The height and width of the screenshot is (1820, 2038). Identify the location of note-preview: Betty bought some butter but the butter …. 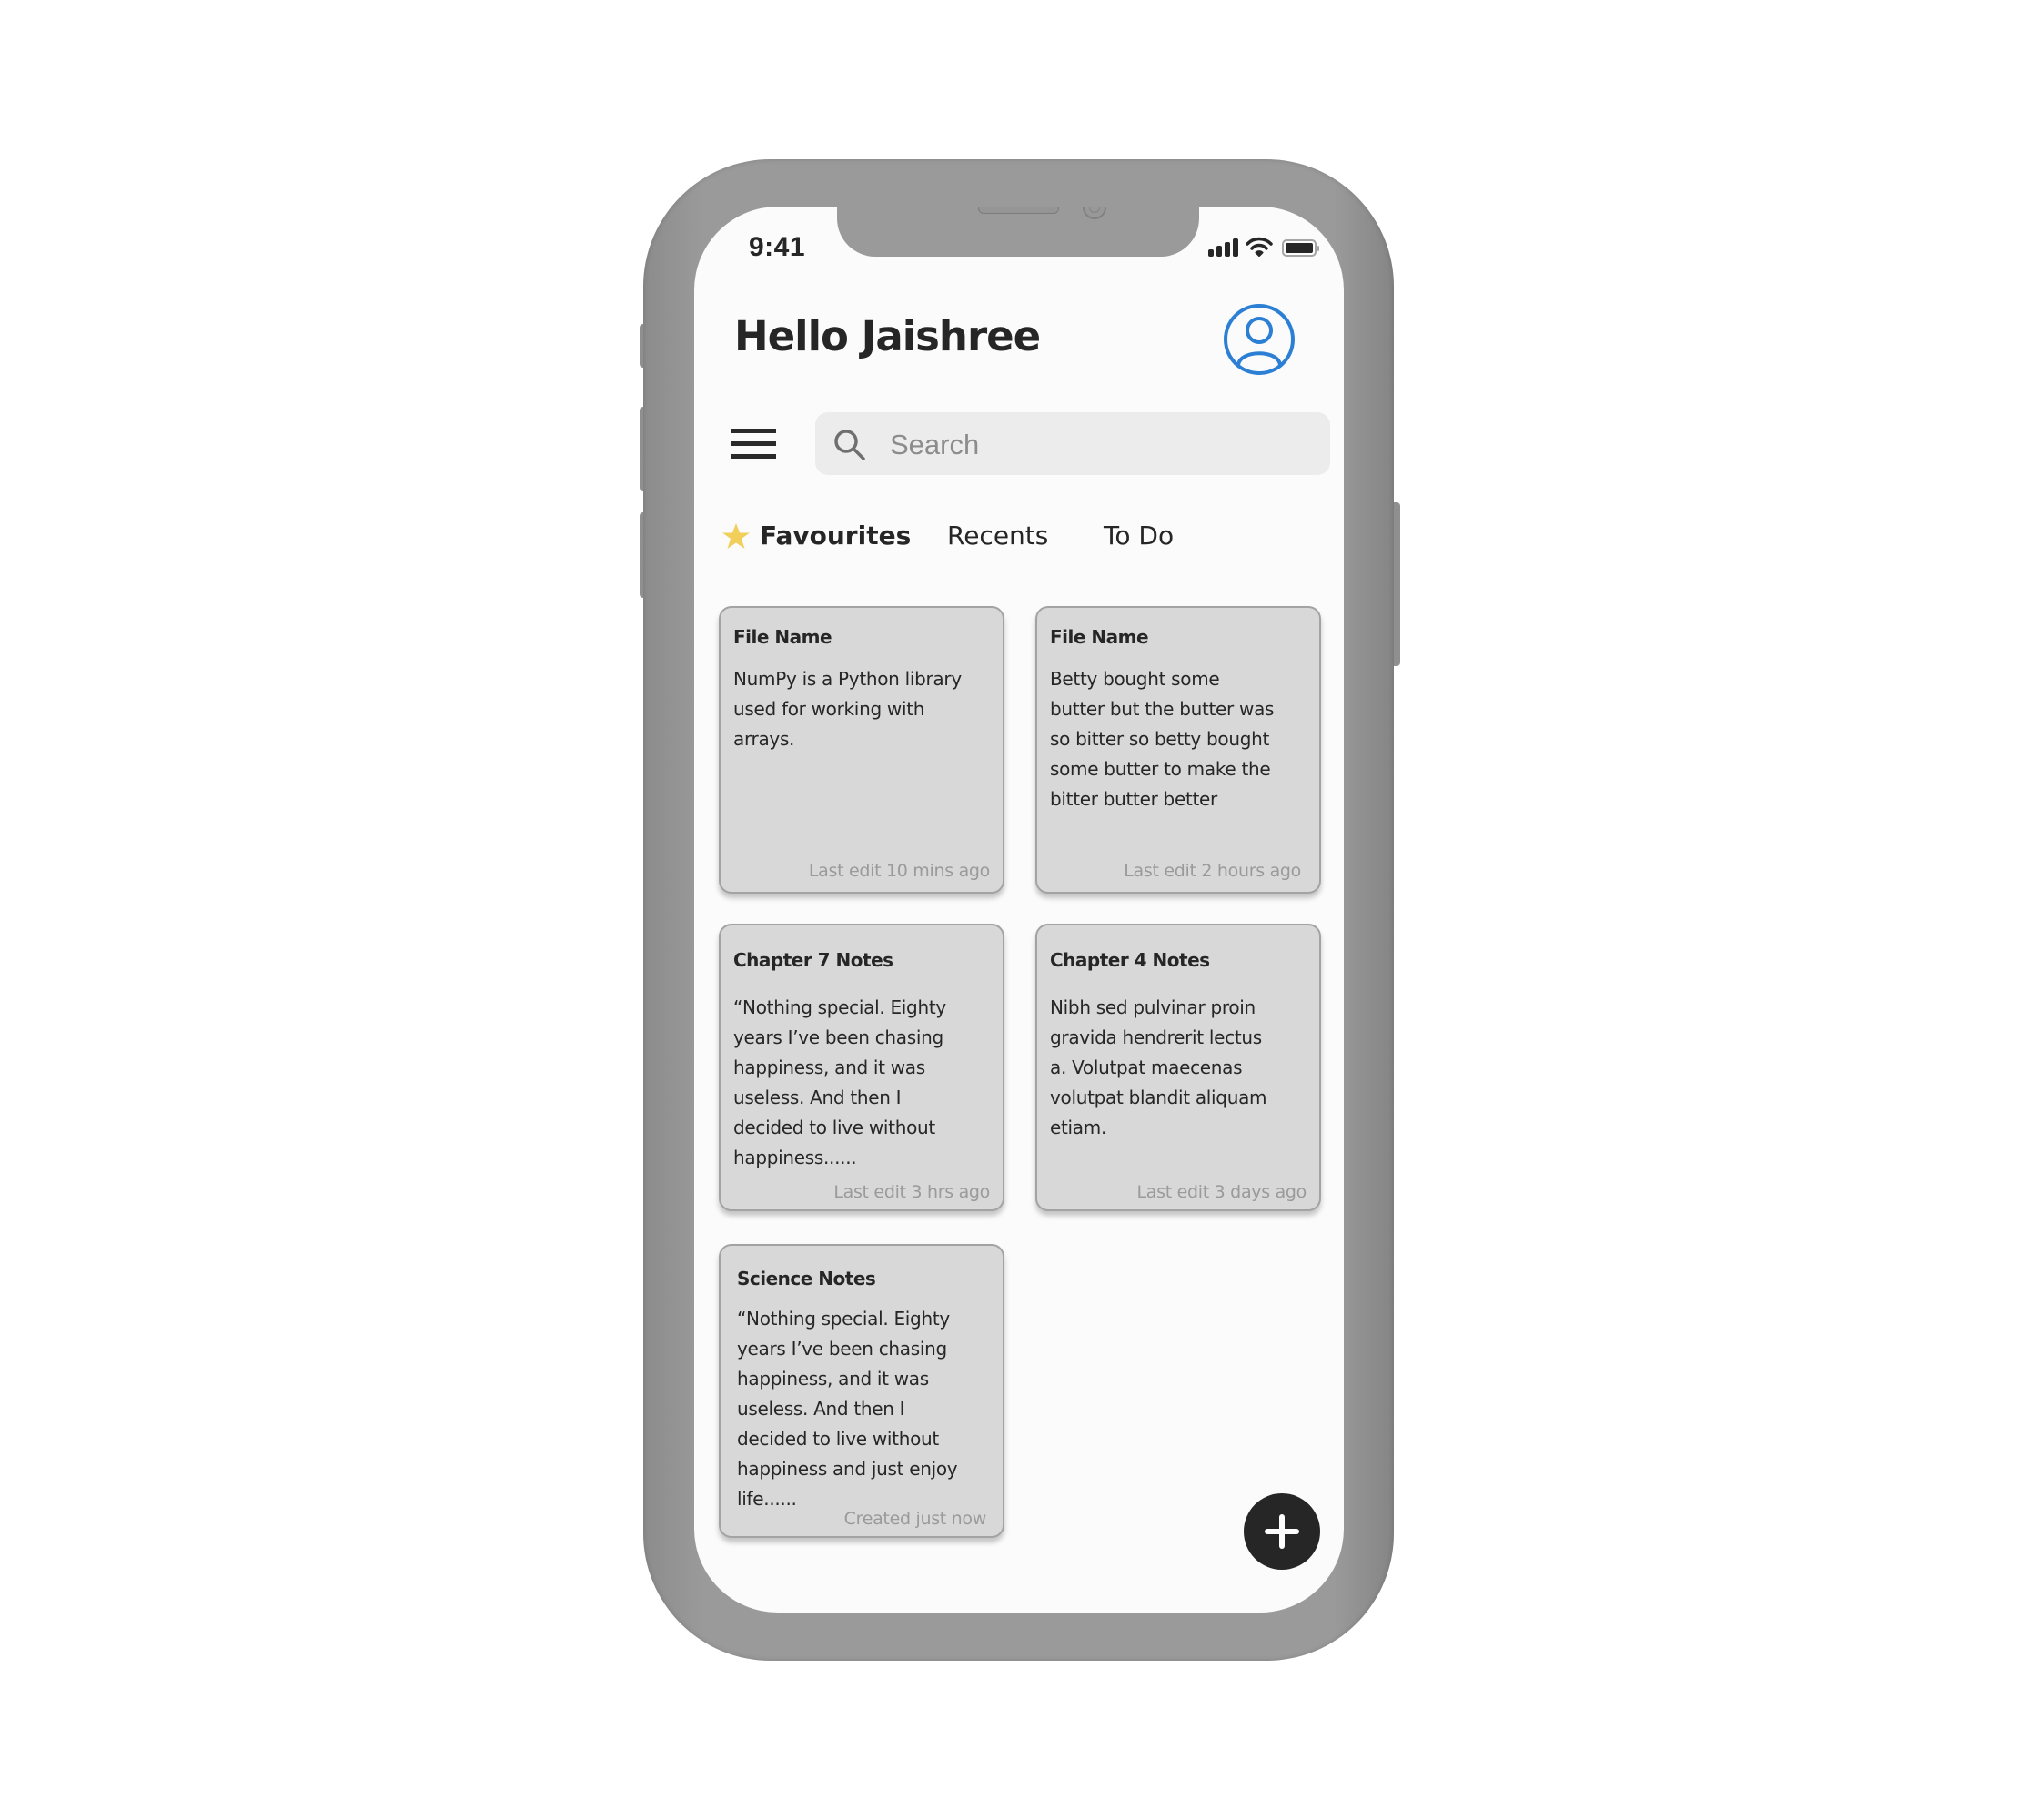
(1162, 739).